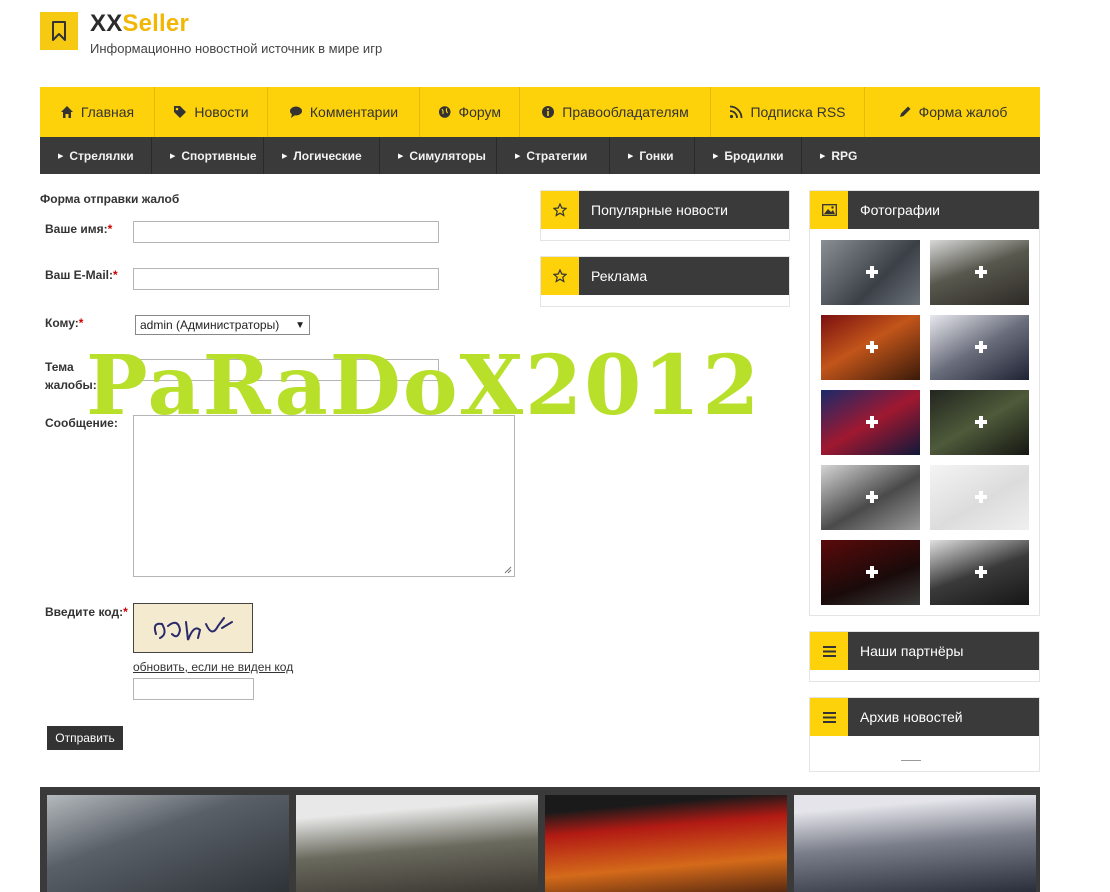  What do you see at coordinates (59, 31) in the screenshot?
I see `site-logo` at bounding box center [59, 31].